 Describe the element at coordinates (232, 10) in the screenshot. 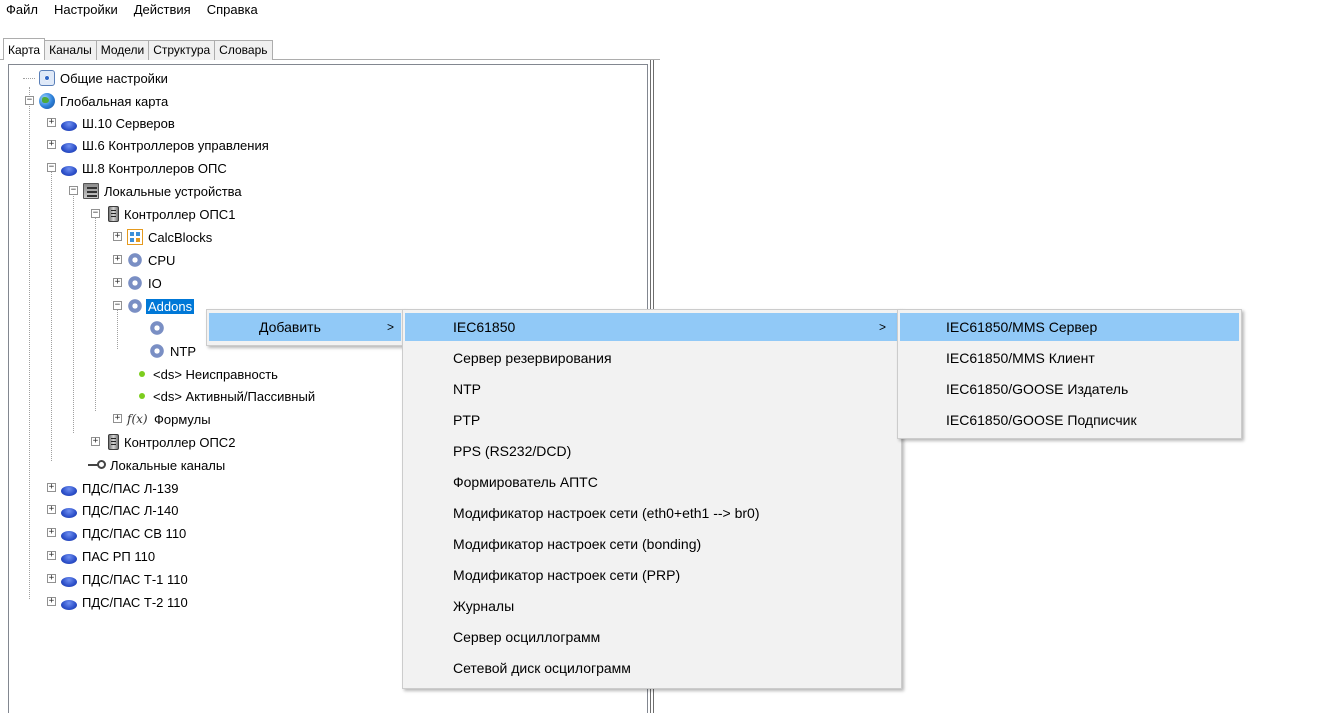

I see `menu-help: Справка` at that location.